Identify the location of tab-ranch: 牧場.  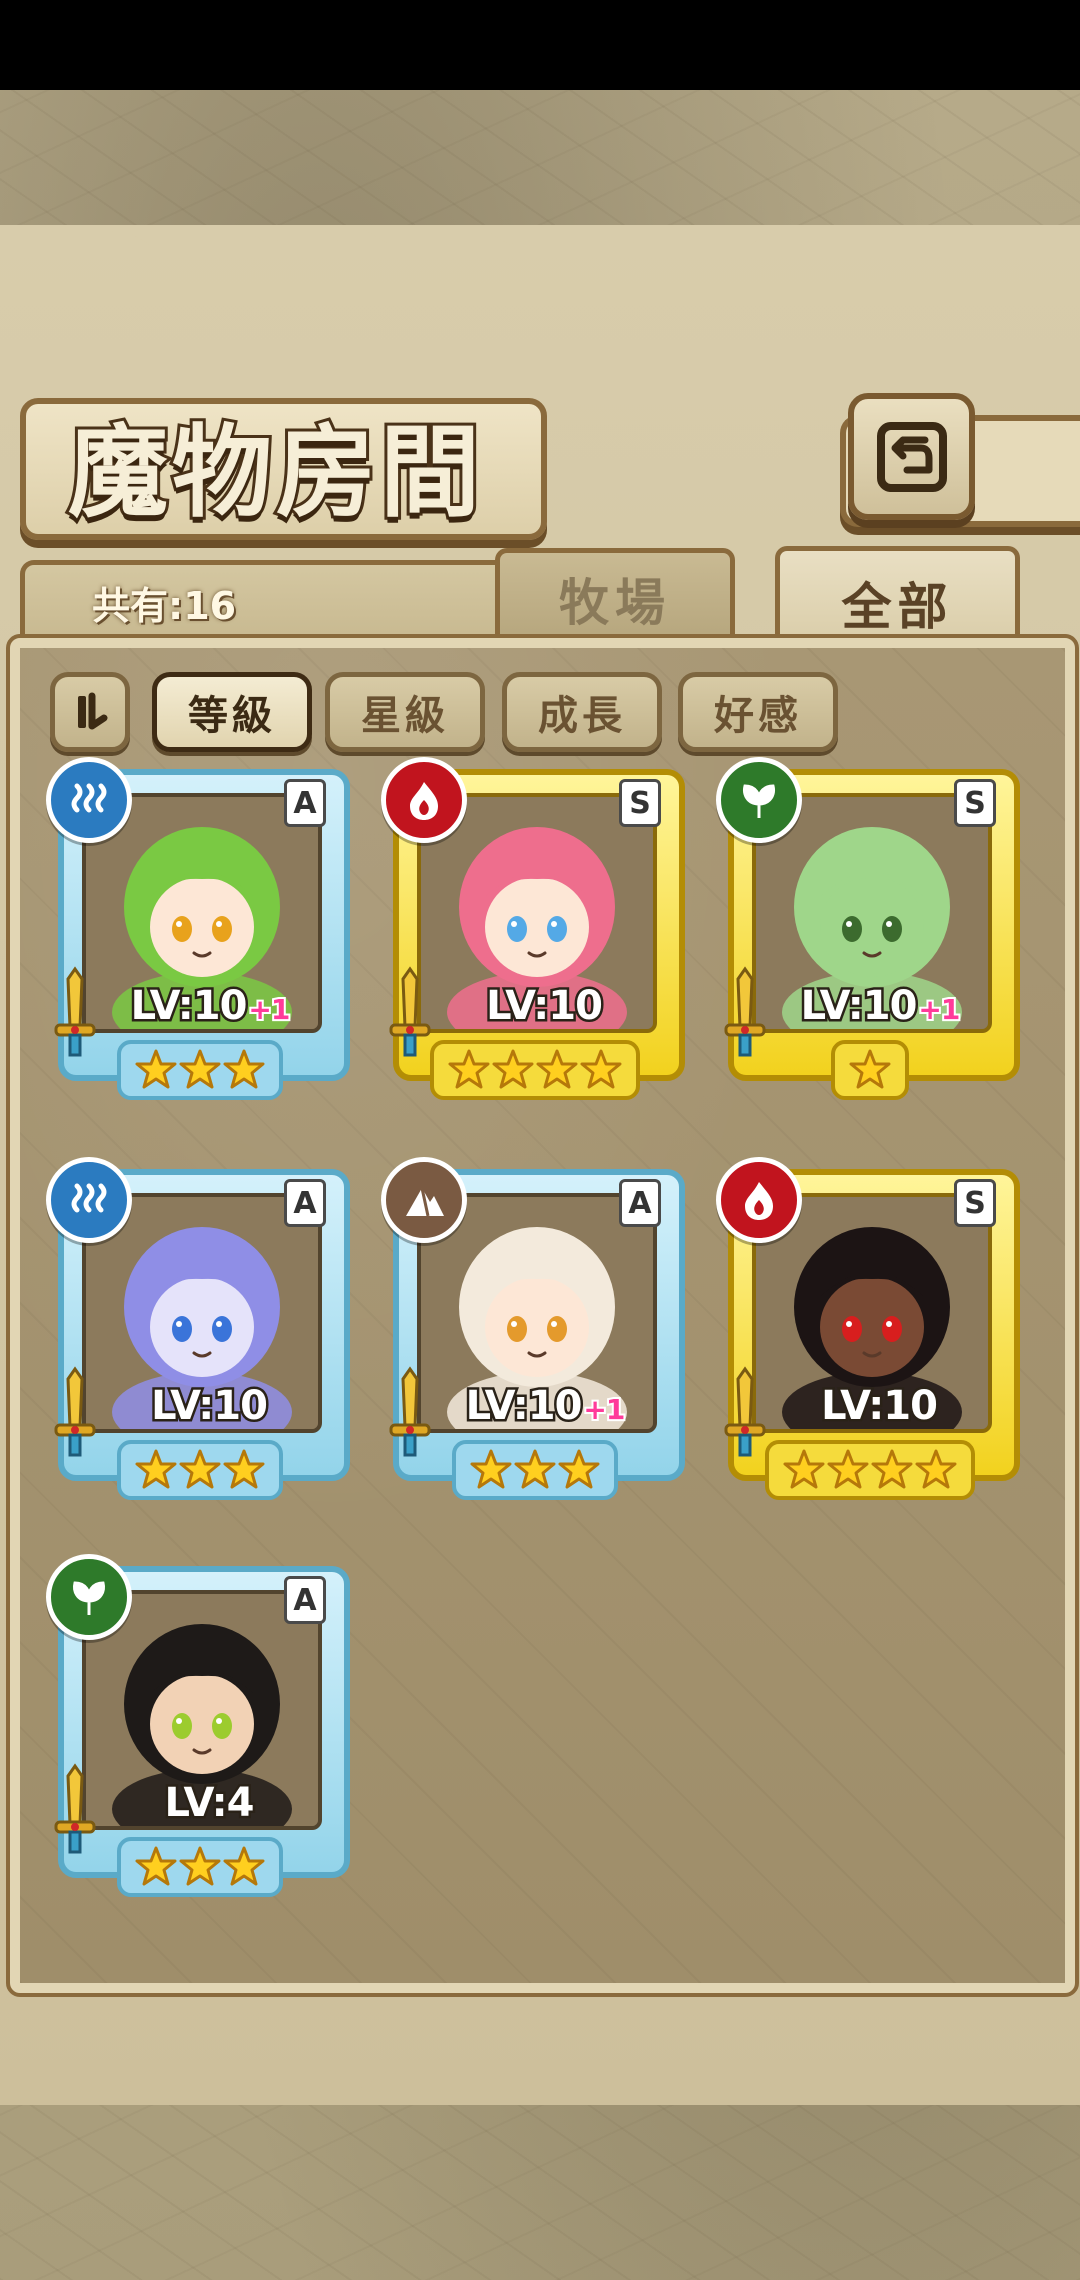
(615, 596).